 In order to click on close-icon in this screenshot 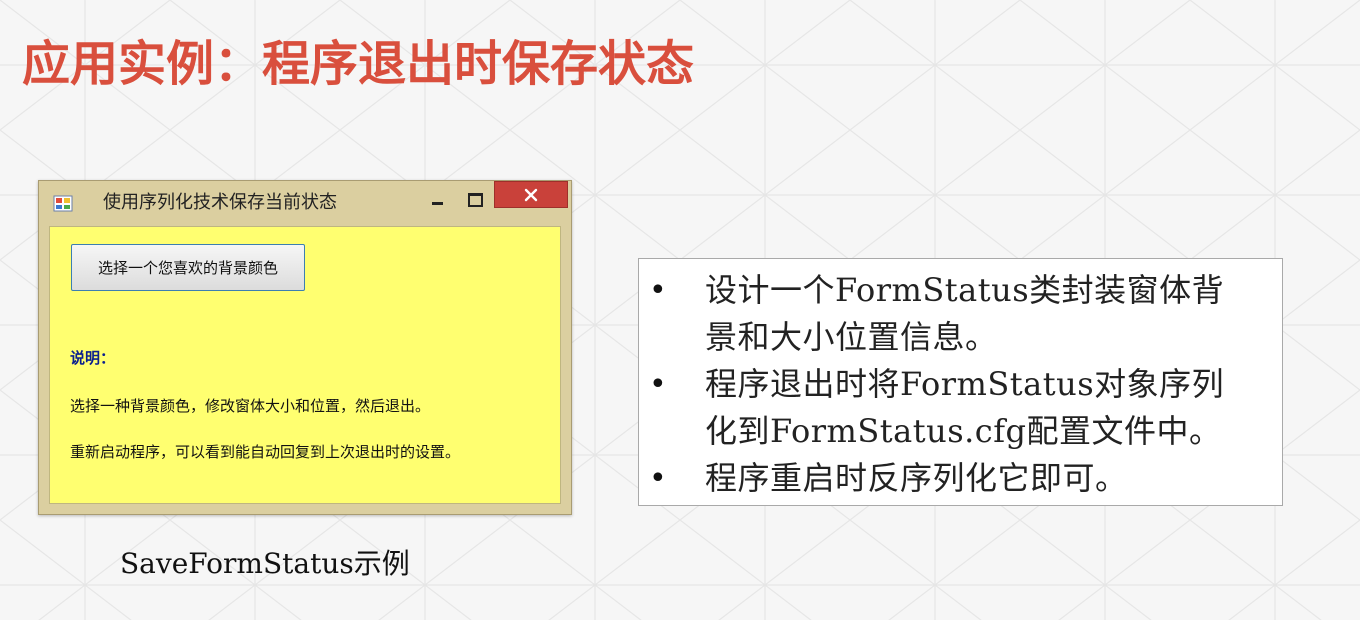, I will do `click(531, 194)`.